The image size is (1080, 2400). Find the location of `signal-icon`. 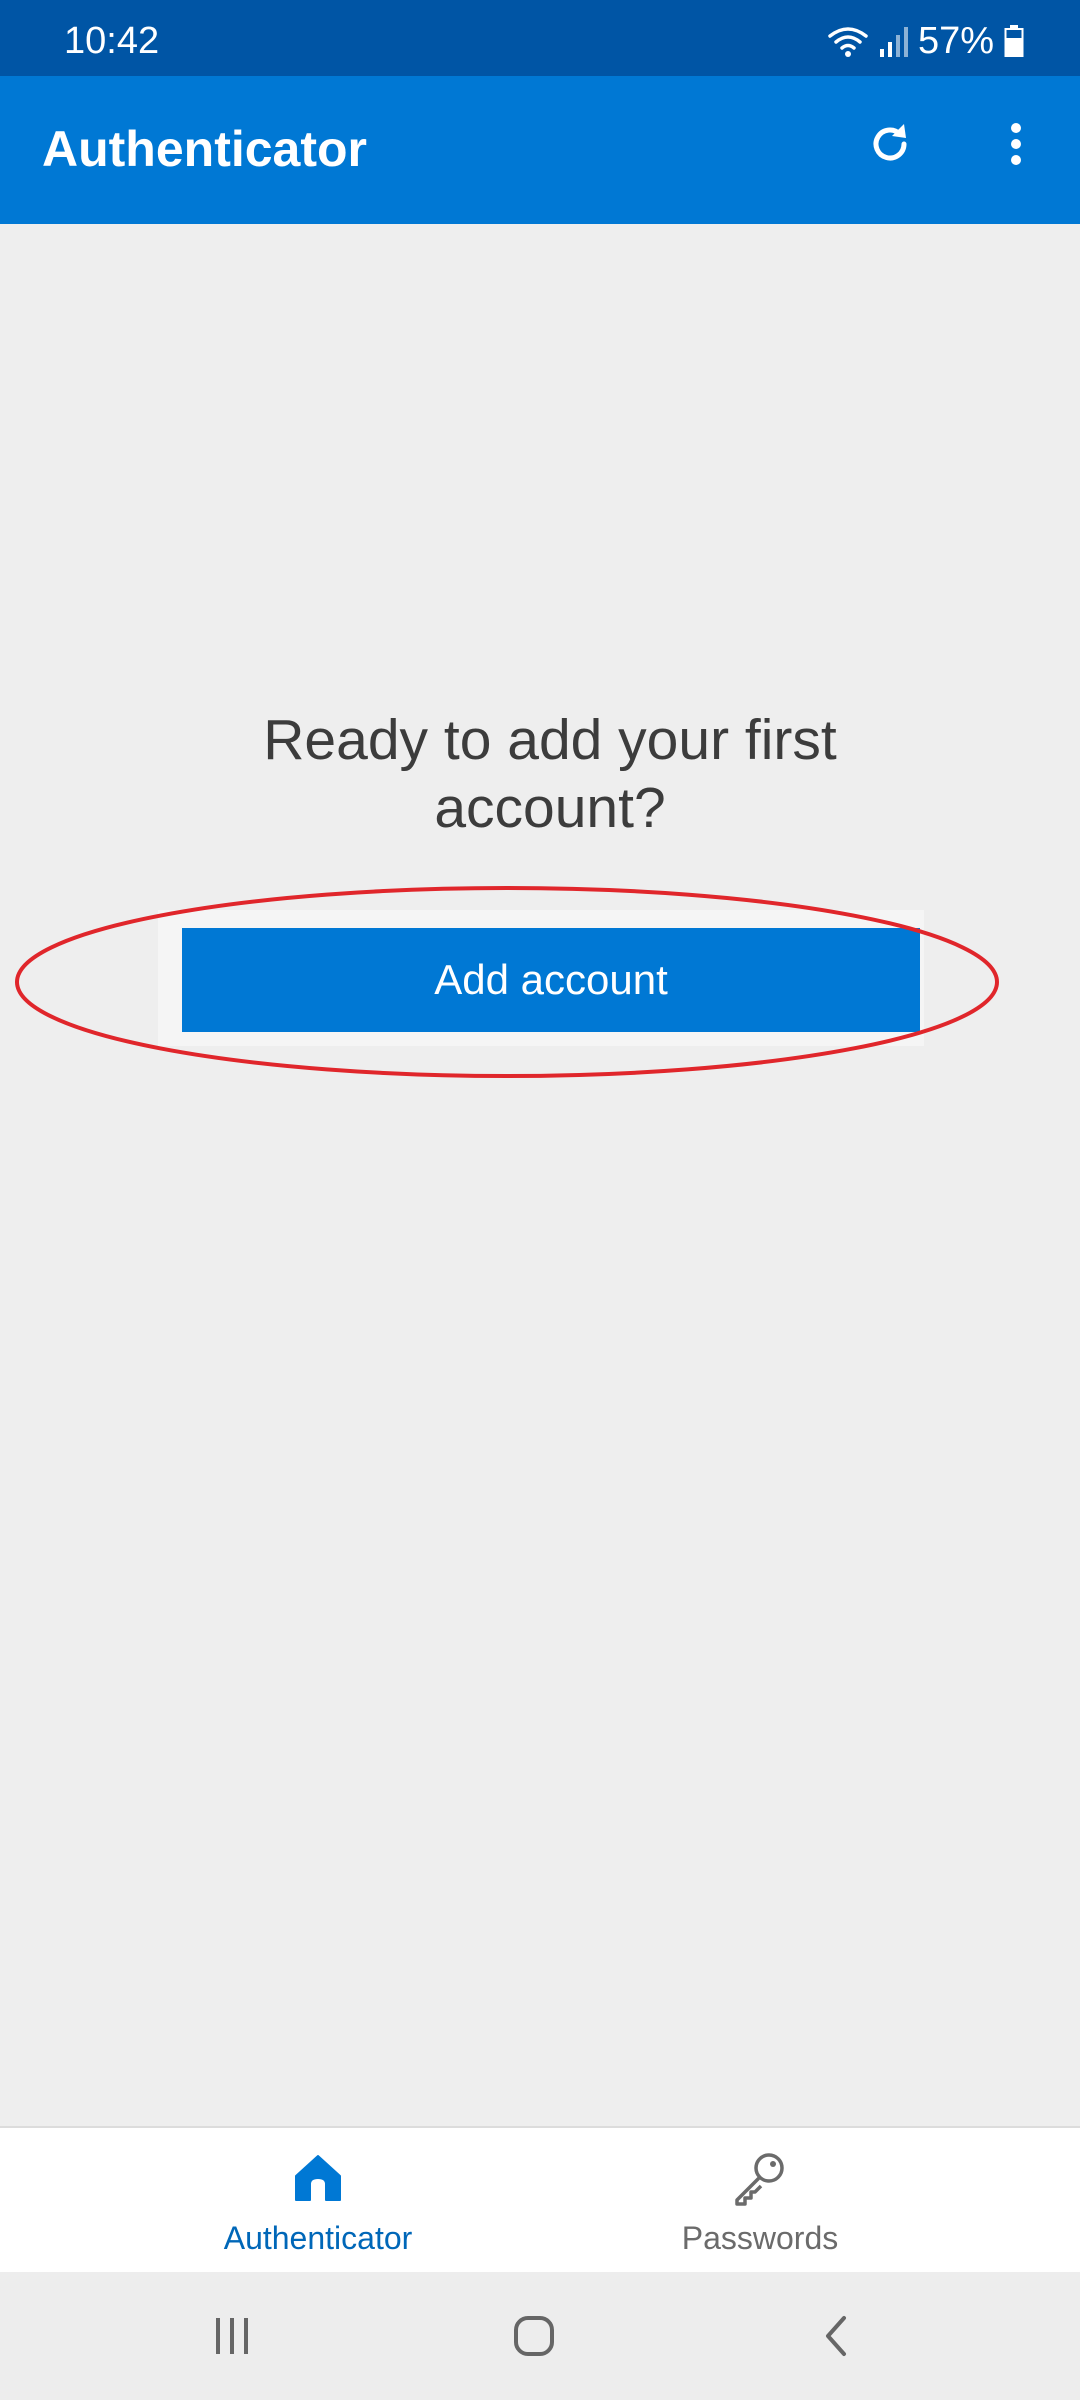

signal-icon is located at coordinates (893, 41).